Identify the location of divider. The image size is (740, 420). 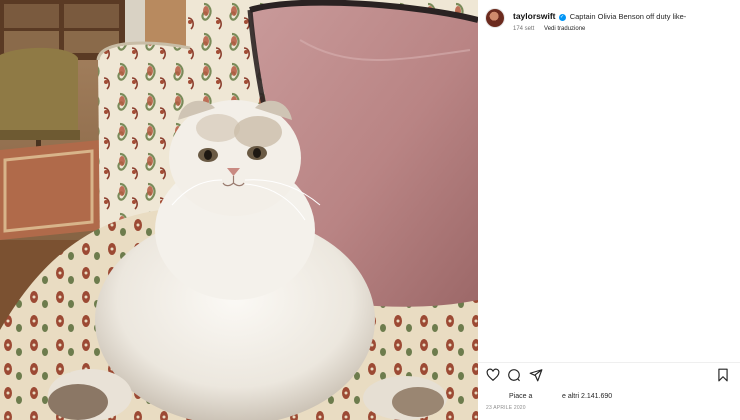
(609, 362).